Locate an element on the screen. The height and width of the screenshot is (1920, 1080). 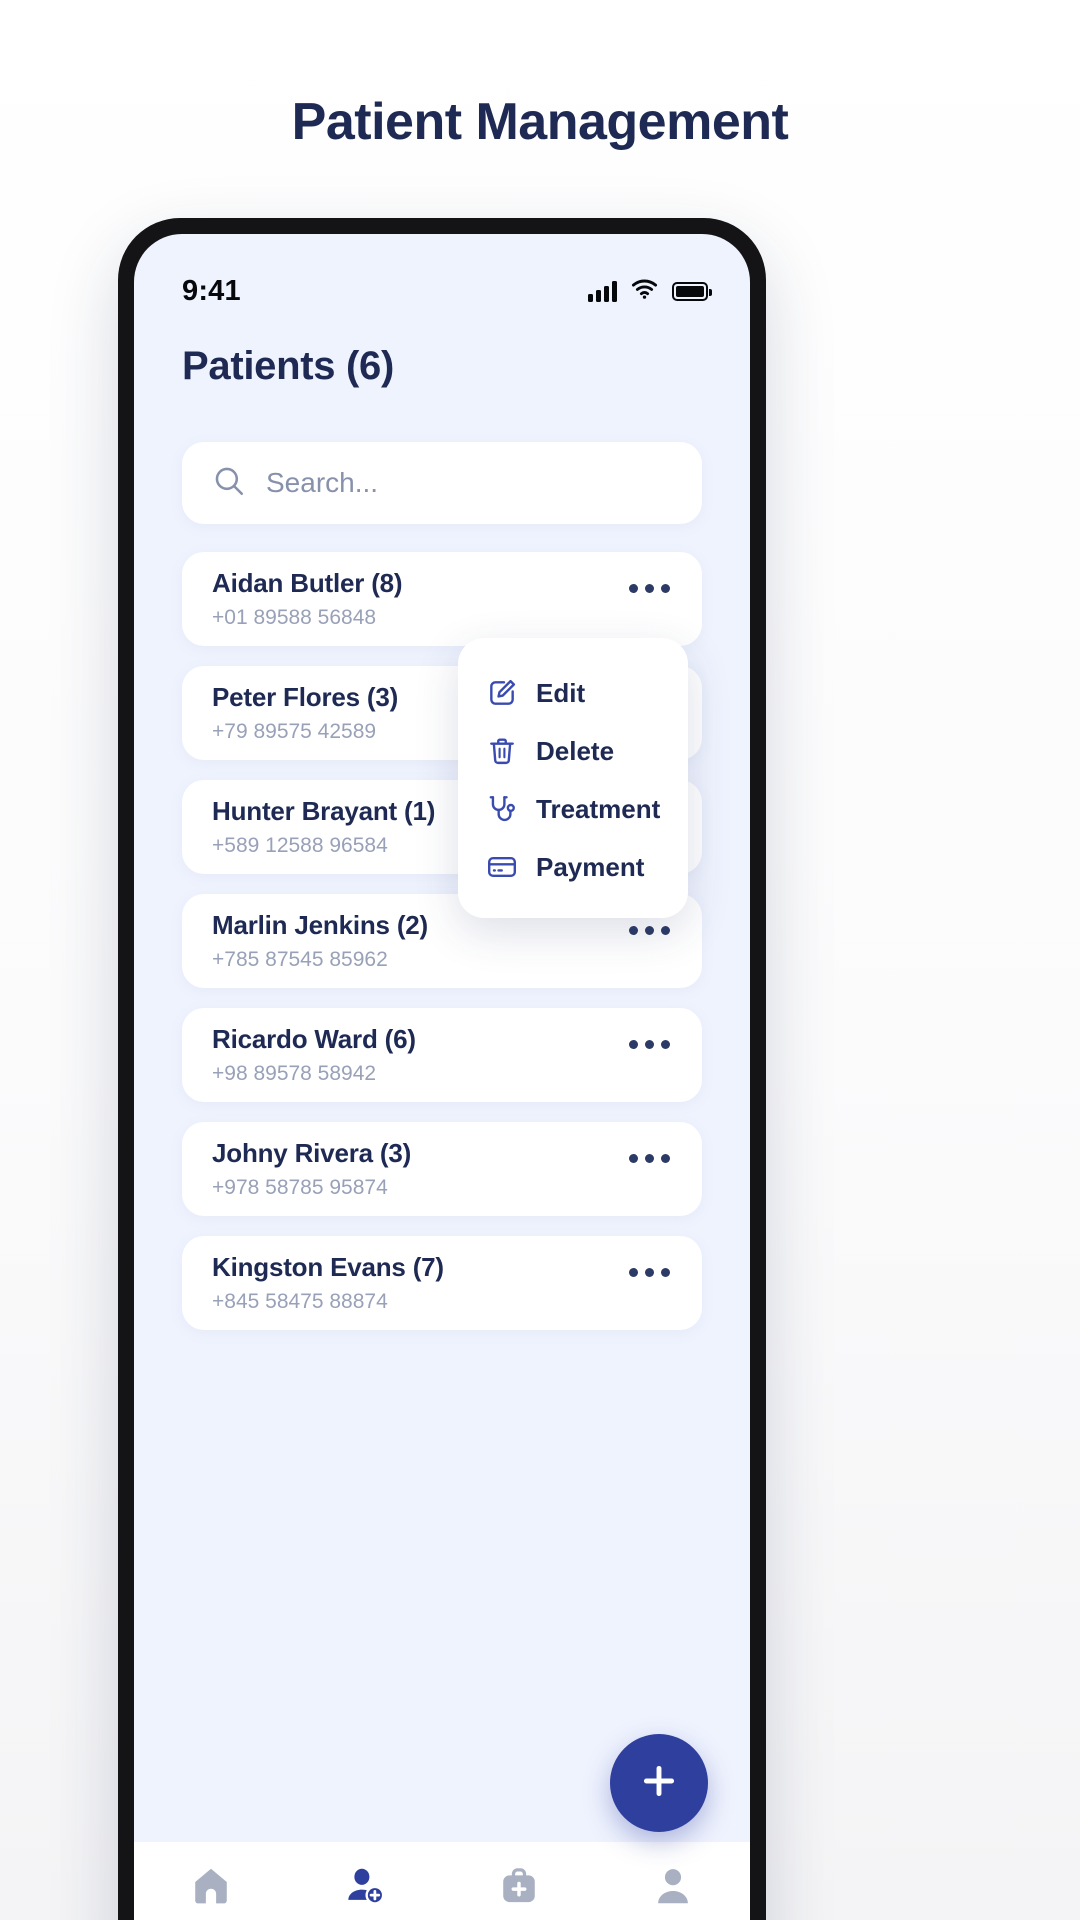
patient-phone: +978 58785 95874 is located at coordinates (300, 1187).